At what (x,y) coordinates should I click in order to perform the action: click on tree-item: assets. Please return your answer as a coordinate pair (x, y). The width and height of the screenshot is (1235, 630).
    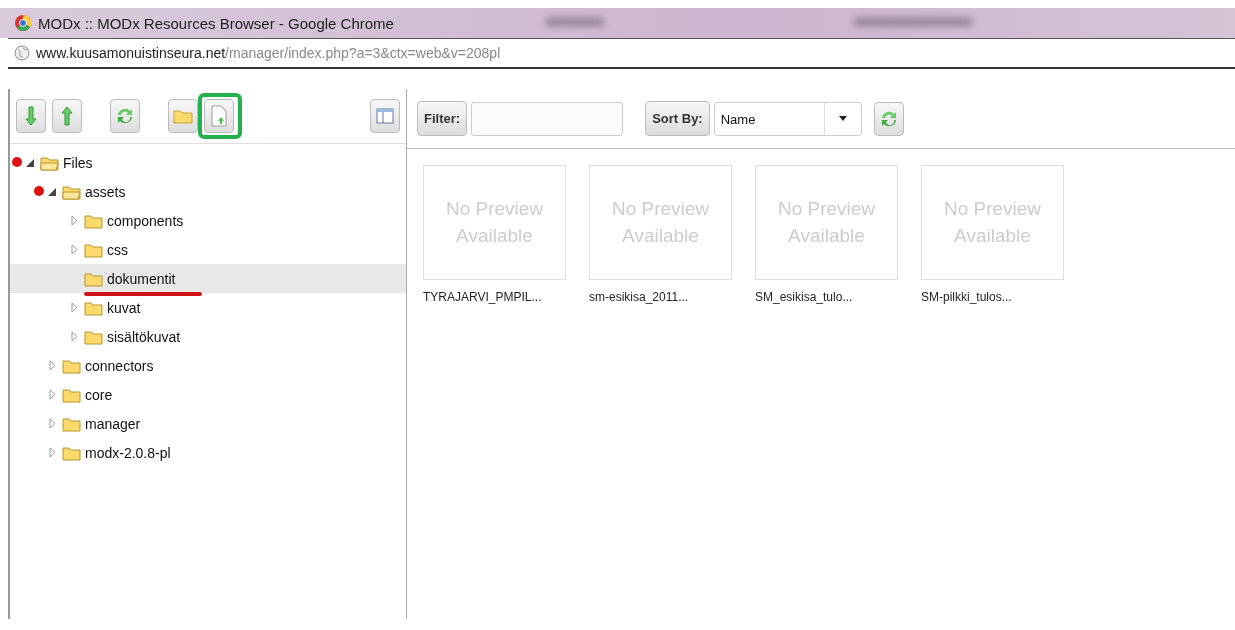
    Looking at the image, I should click on (208, 191).